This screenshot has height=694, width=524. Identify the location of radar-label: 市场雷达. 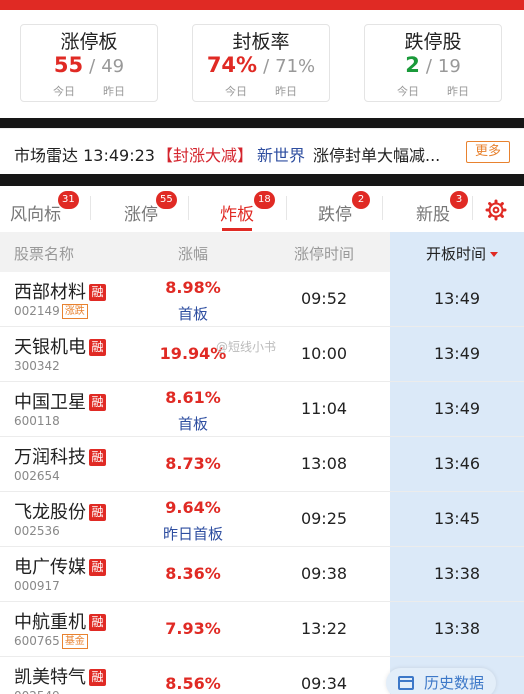
(46, 155).